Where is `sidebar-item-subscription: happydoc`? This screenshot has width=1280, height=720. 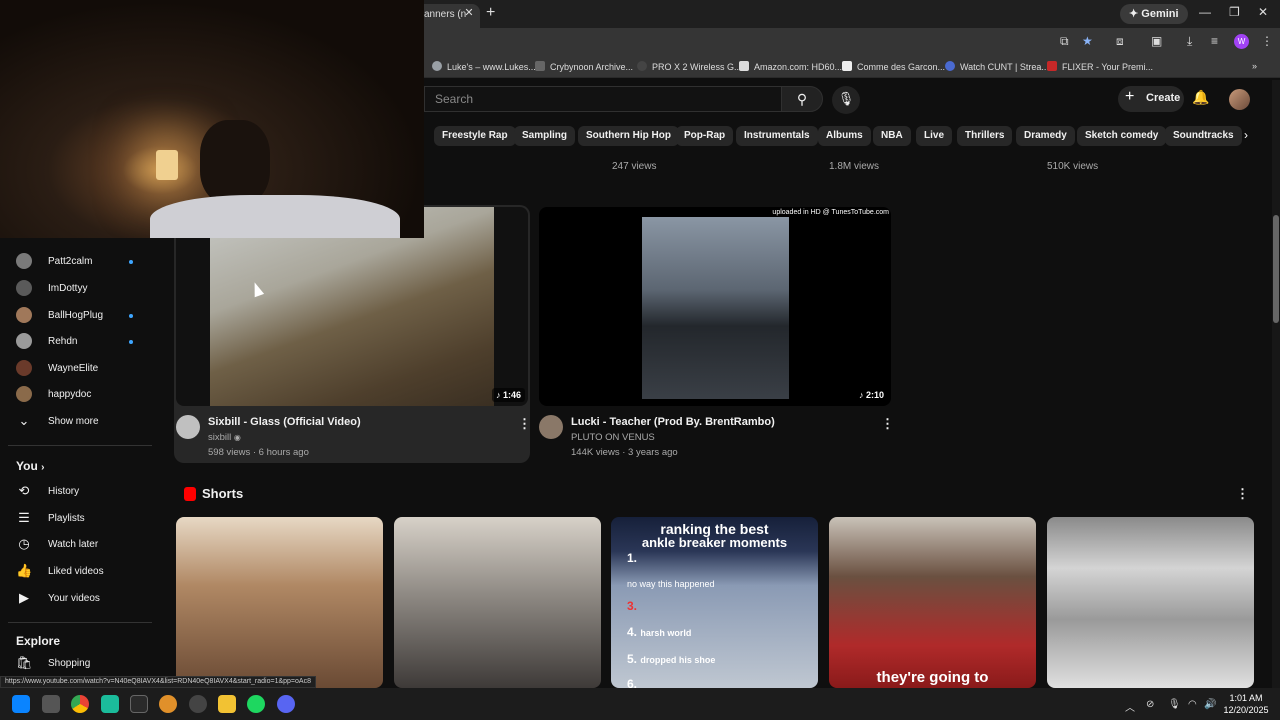
sidebar-item-subscription: happydoc is located at coordinates (86, 395).